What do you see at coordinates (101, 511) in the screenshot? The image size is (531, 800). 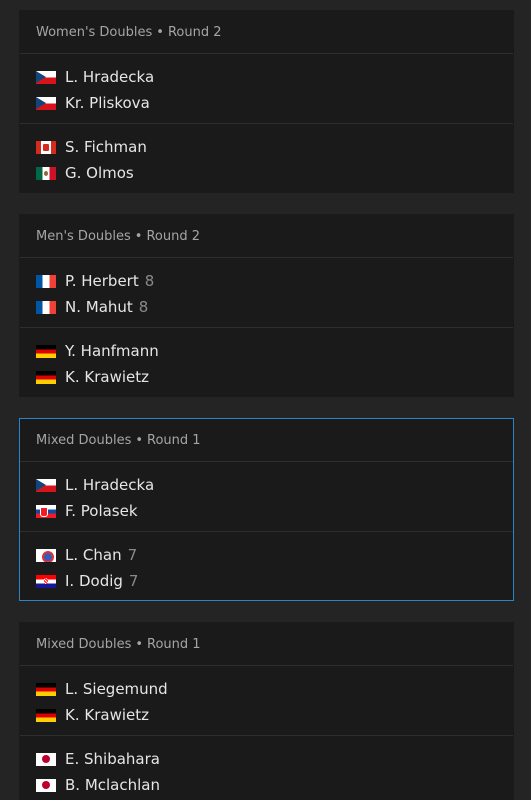 I see `player-name: F. Polasek` at bounding box center [101, 511].